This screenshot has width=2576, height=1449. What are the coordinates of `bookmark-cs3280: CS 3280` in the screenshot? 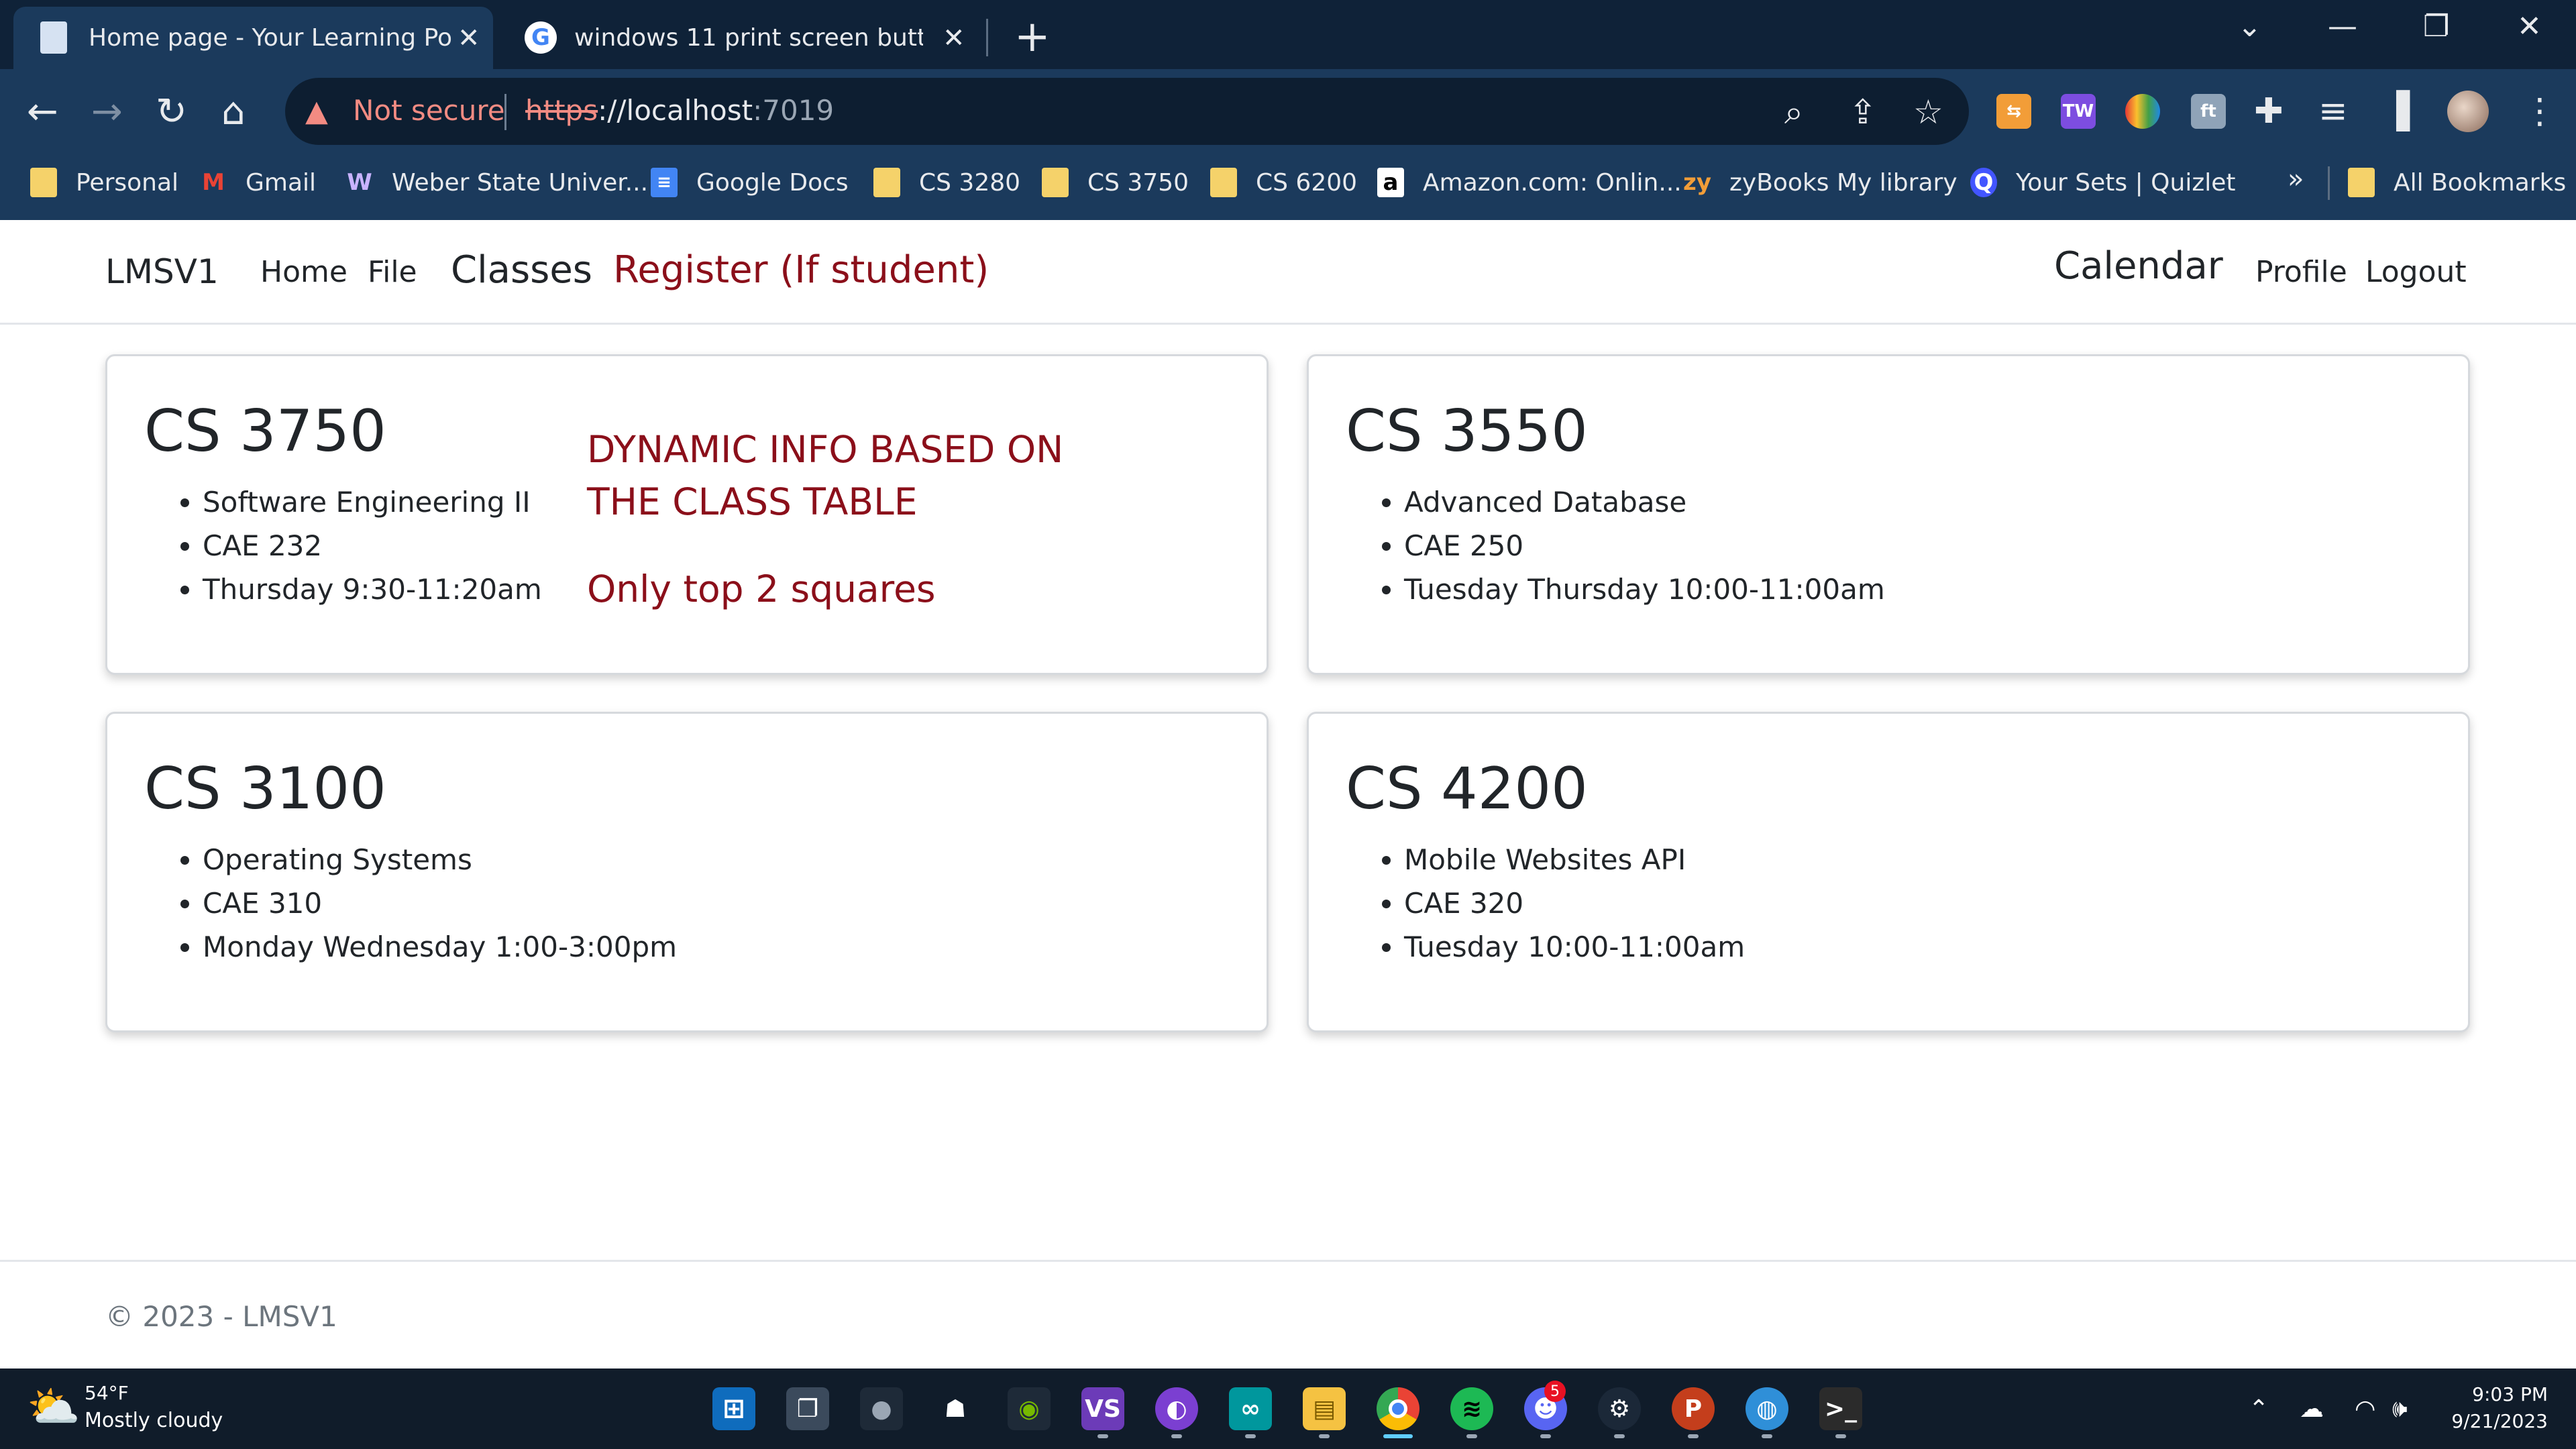 It's located at (946, 182).